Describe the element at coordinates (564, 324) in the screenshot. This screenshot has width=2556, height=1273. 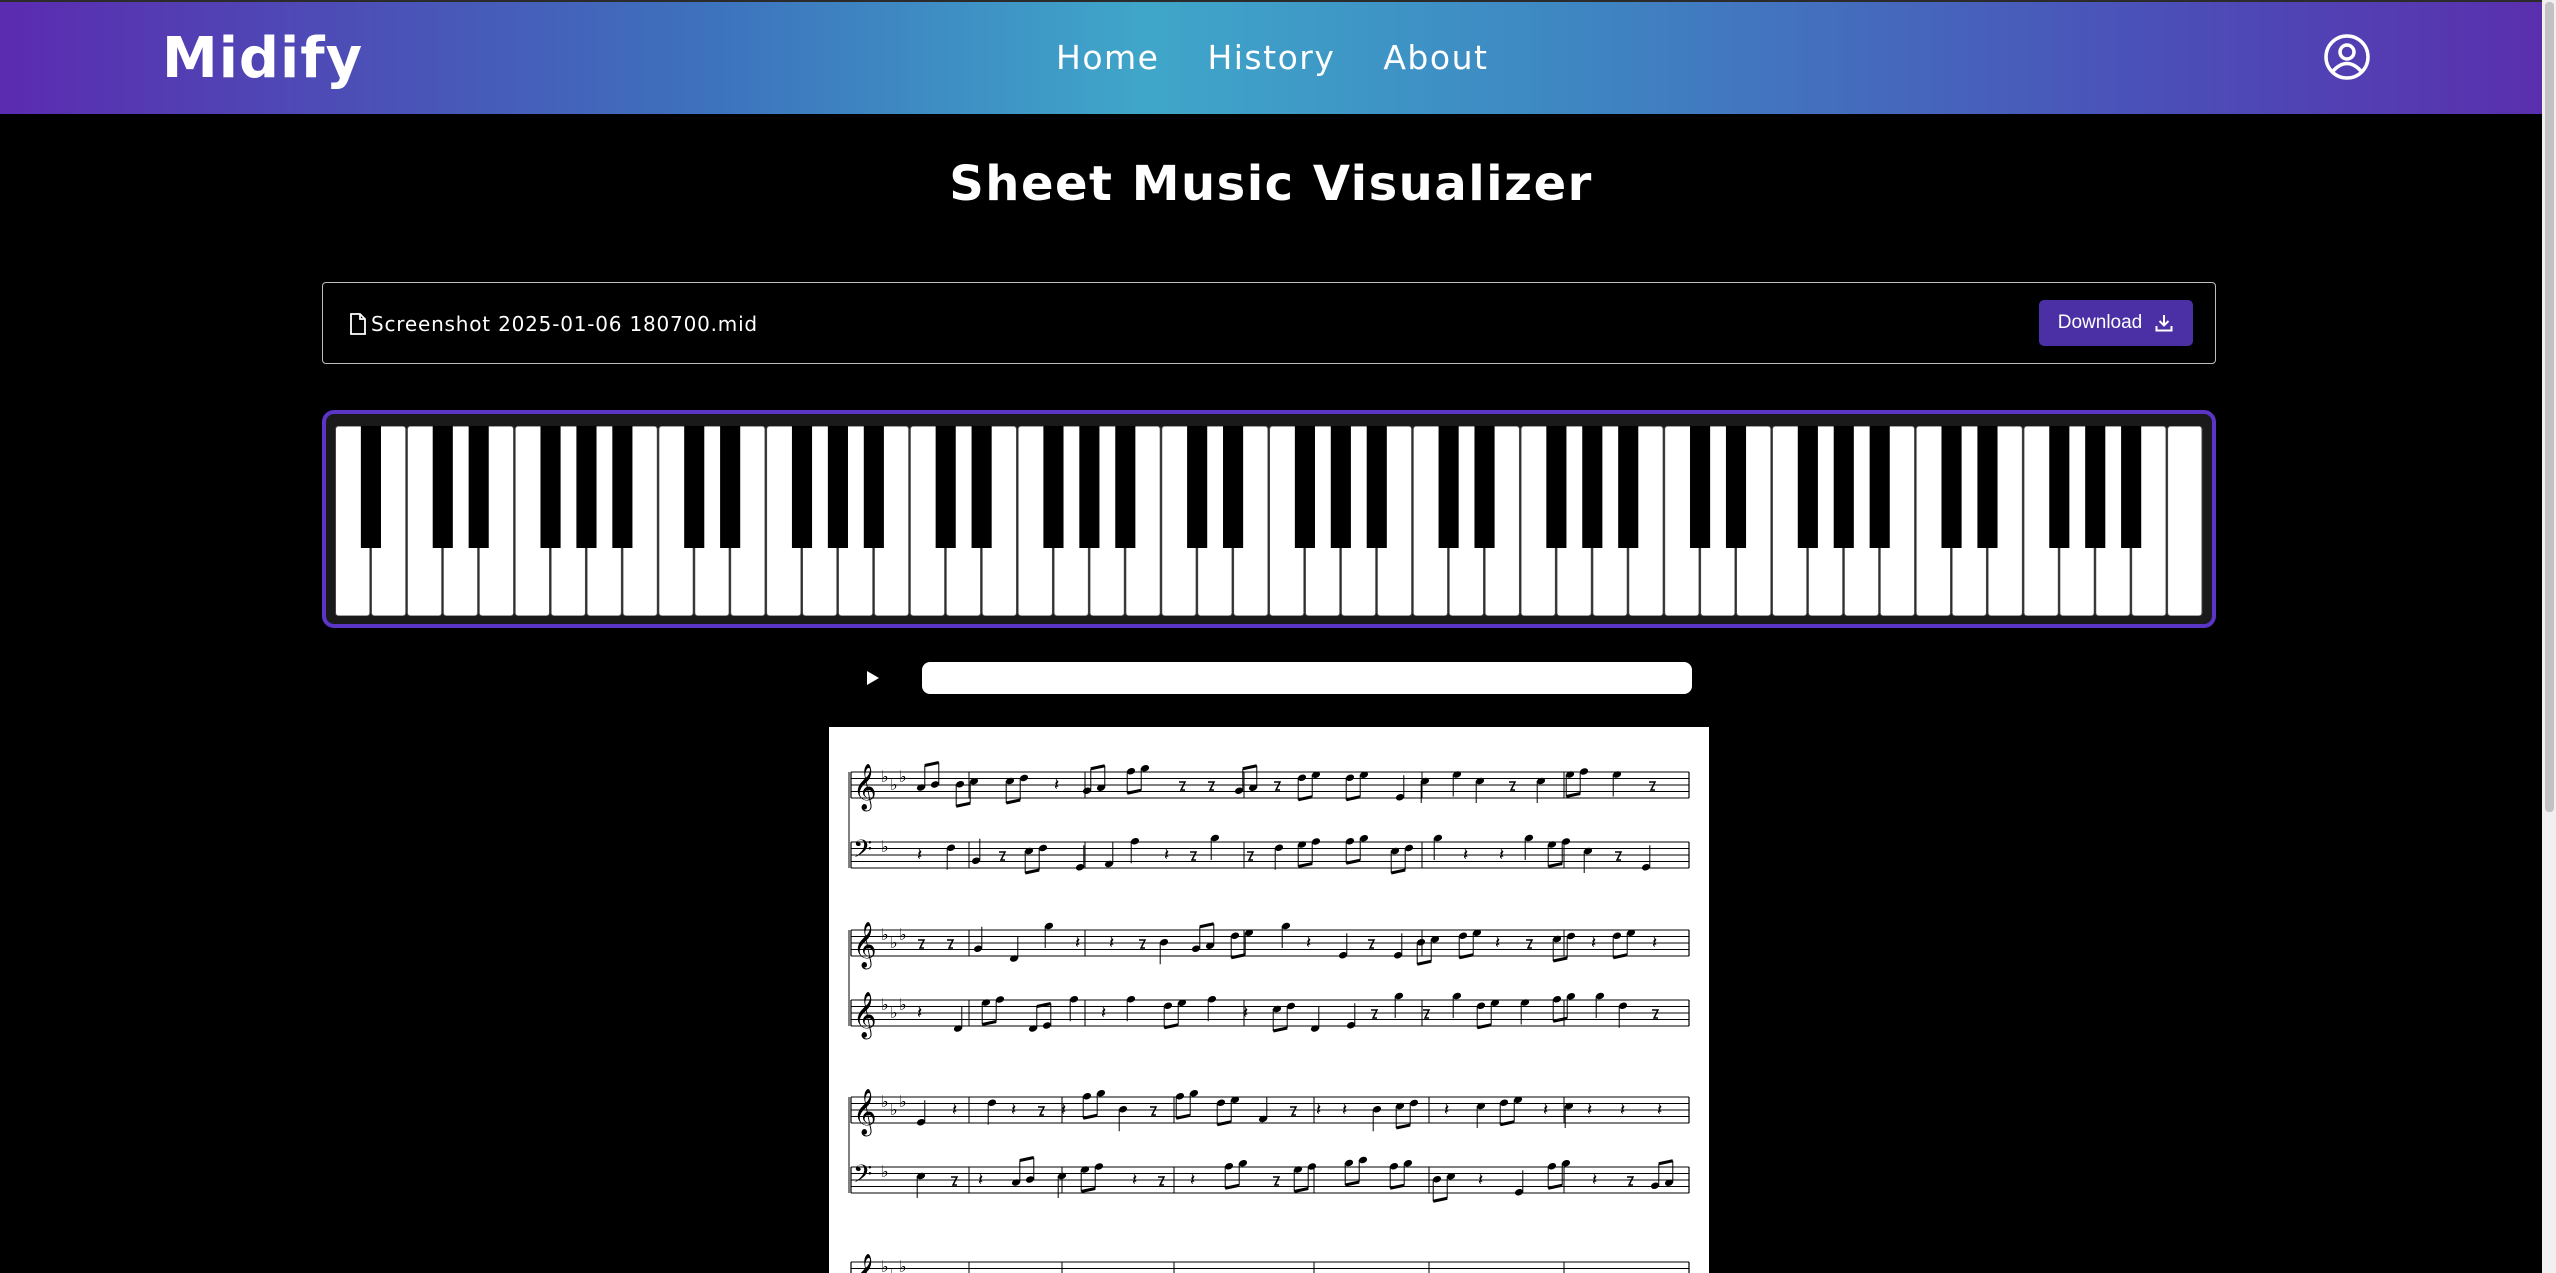
I see `file-name: Screenshot 2025-01-06 180700.mid` at that location.